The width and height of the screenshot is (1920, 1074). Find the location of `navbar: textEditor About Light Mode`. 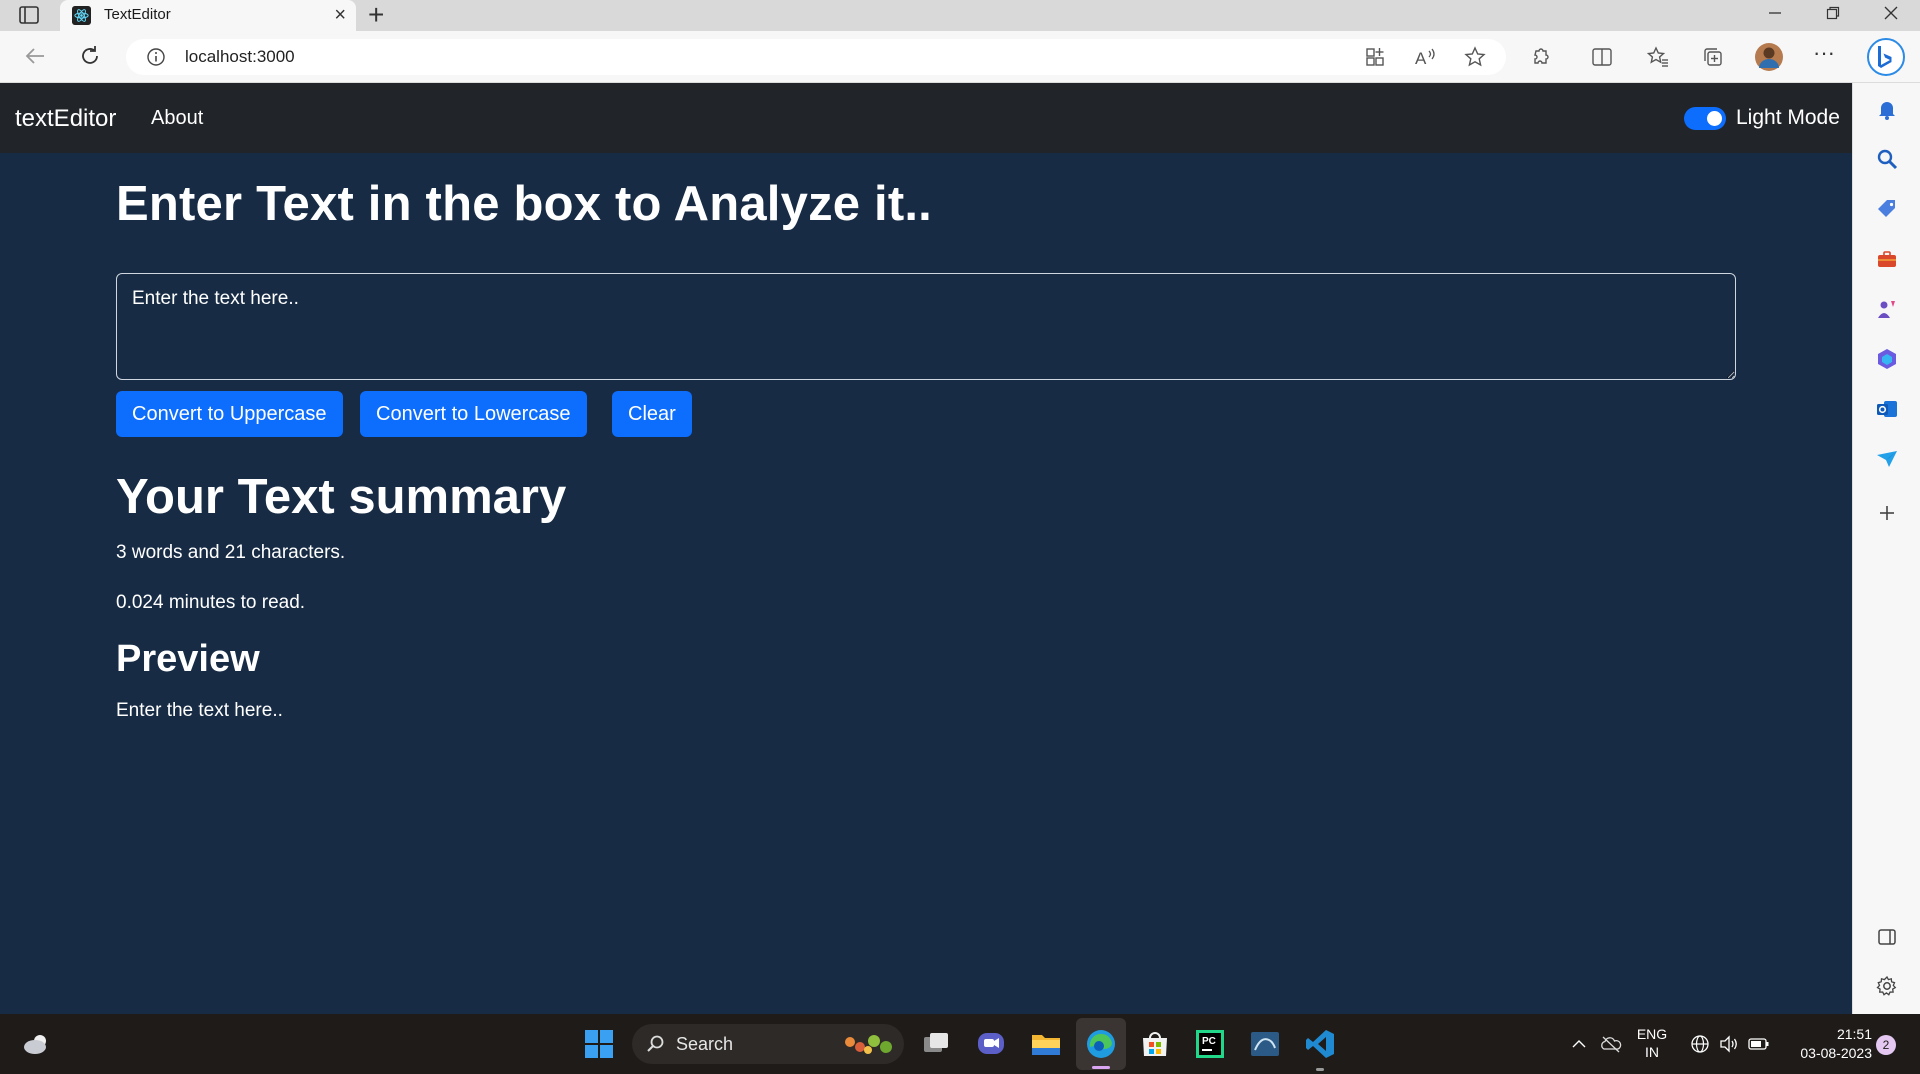

navbar: textEditor About Light Mode is located at coordinates (926, 118).